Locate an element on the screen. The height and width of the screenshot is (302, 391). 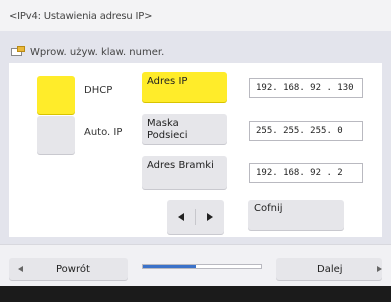
next-arrow-icon is located at coordinates (379, 269).